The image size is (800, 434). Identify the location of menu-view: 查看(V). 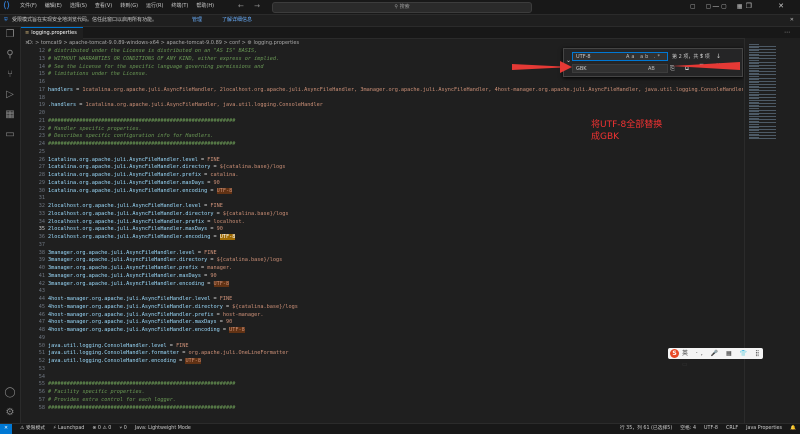
(103, 6).